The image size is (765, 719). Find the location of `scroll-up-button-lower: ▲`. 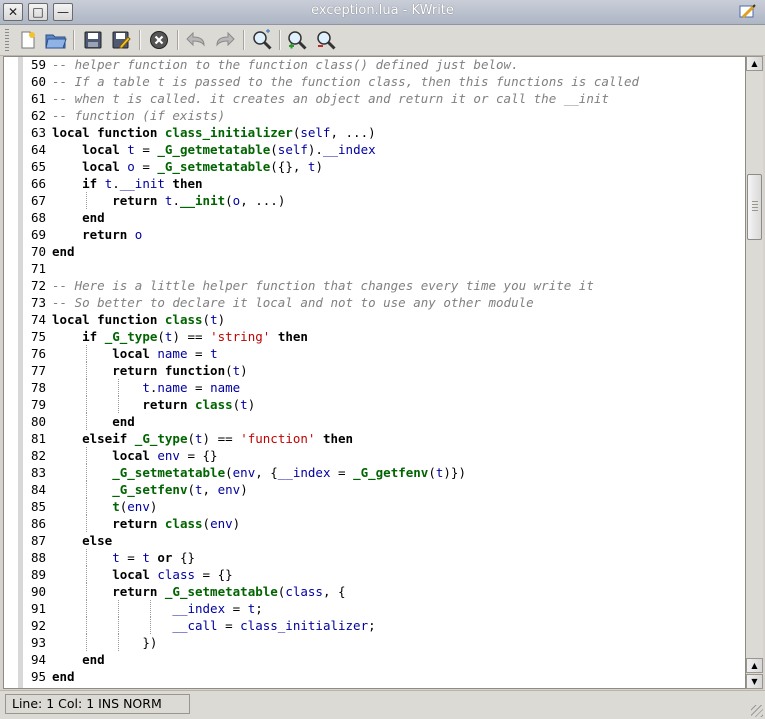

scroll-up-button-lower: ▲ is located at coordinates (754, 665).